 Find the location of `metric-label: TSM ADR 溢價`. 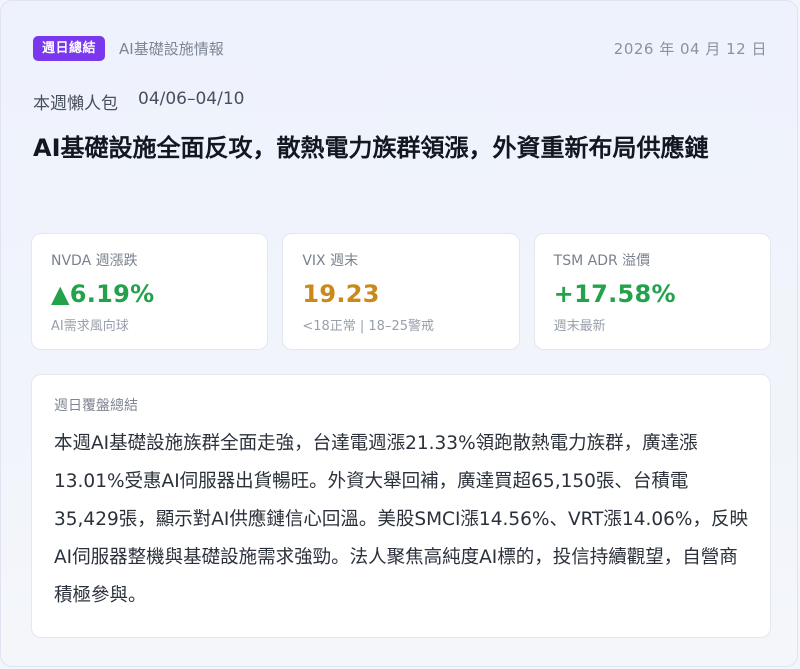

metric-label: TSM ADR 溢價 is located at coordinates (602, 261).